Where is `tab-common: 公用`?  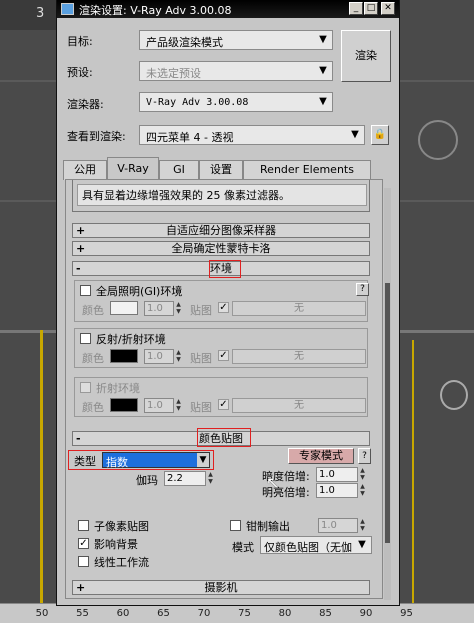
tab-common: 公用 is located at coordinates (85, 170).